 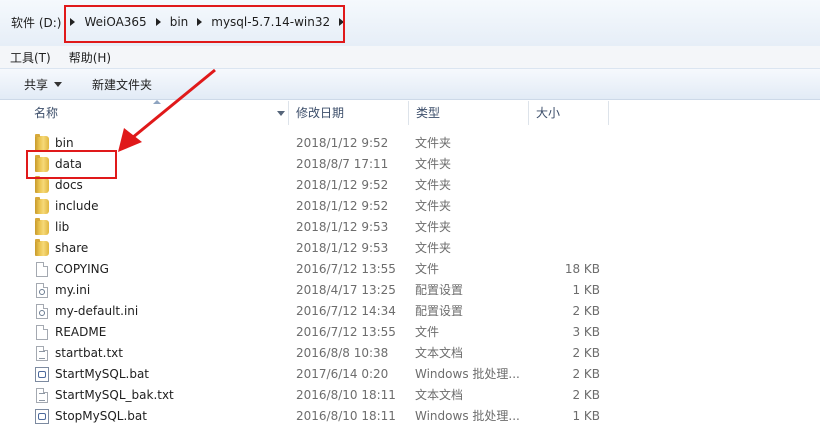 What do you see at coordinates (77, 206) in the screenshot?
I see `file-name: include` at bounding box center [77, 206].